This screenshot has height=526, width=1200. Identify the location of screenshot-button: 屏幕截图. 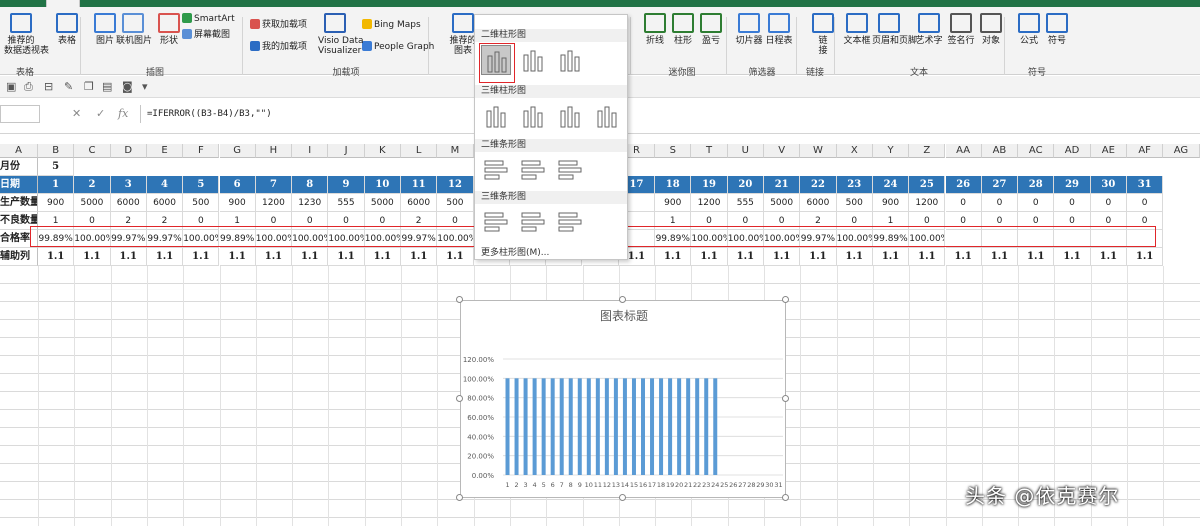
(206, 35).